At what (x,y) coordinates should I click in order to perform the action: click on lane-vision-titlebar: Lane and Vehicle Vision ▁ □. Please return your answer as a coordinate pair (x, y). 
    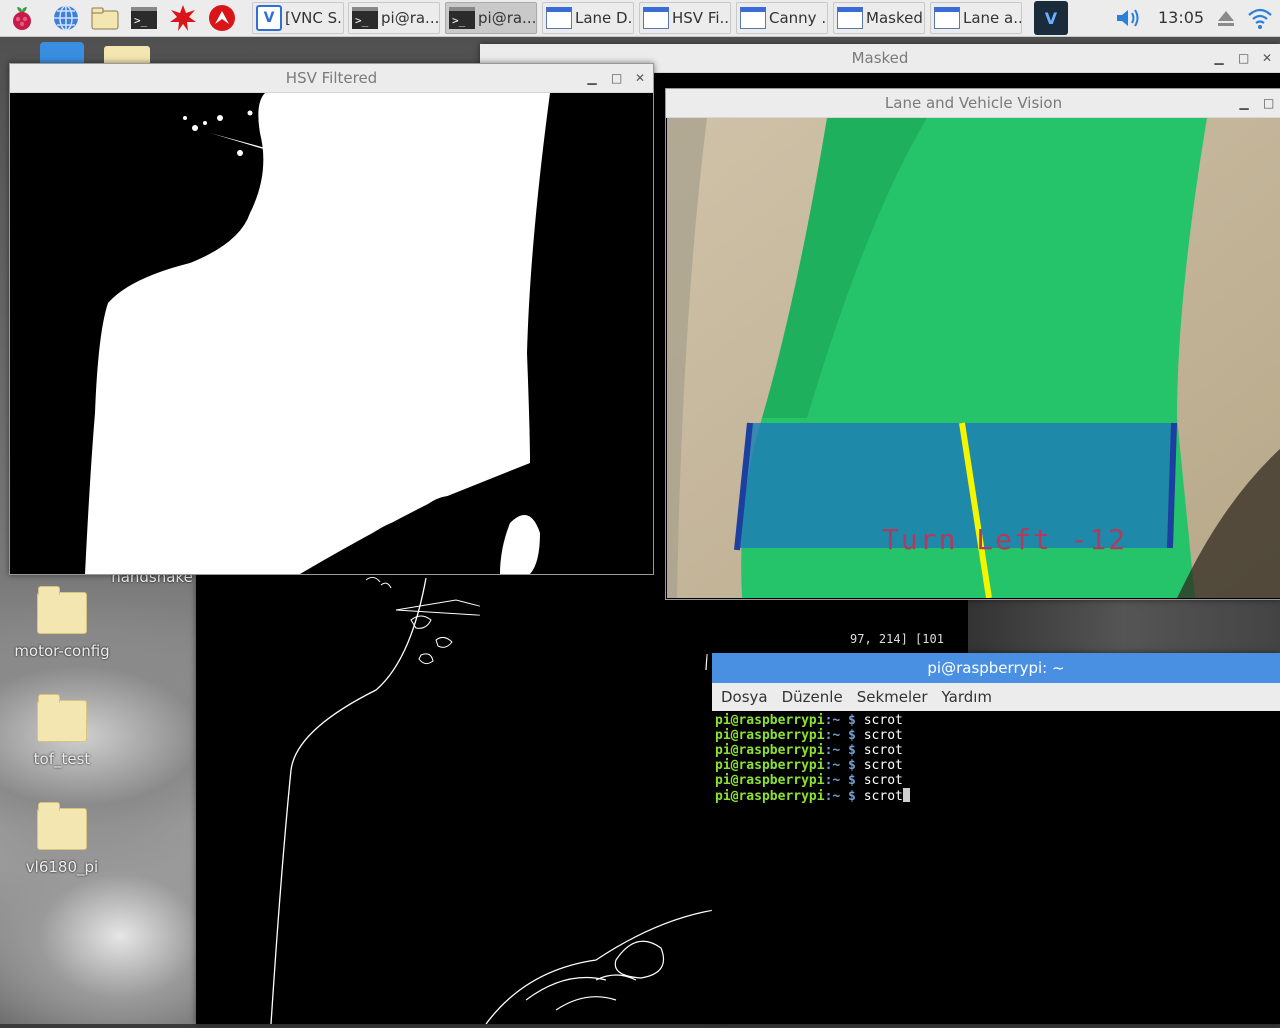
    Looking at the image, I should click on (973, 103).